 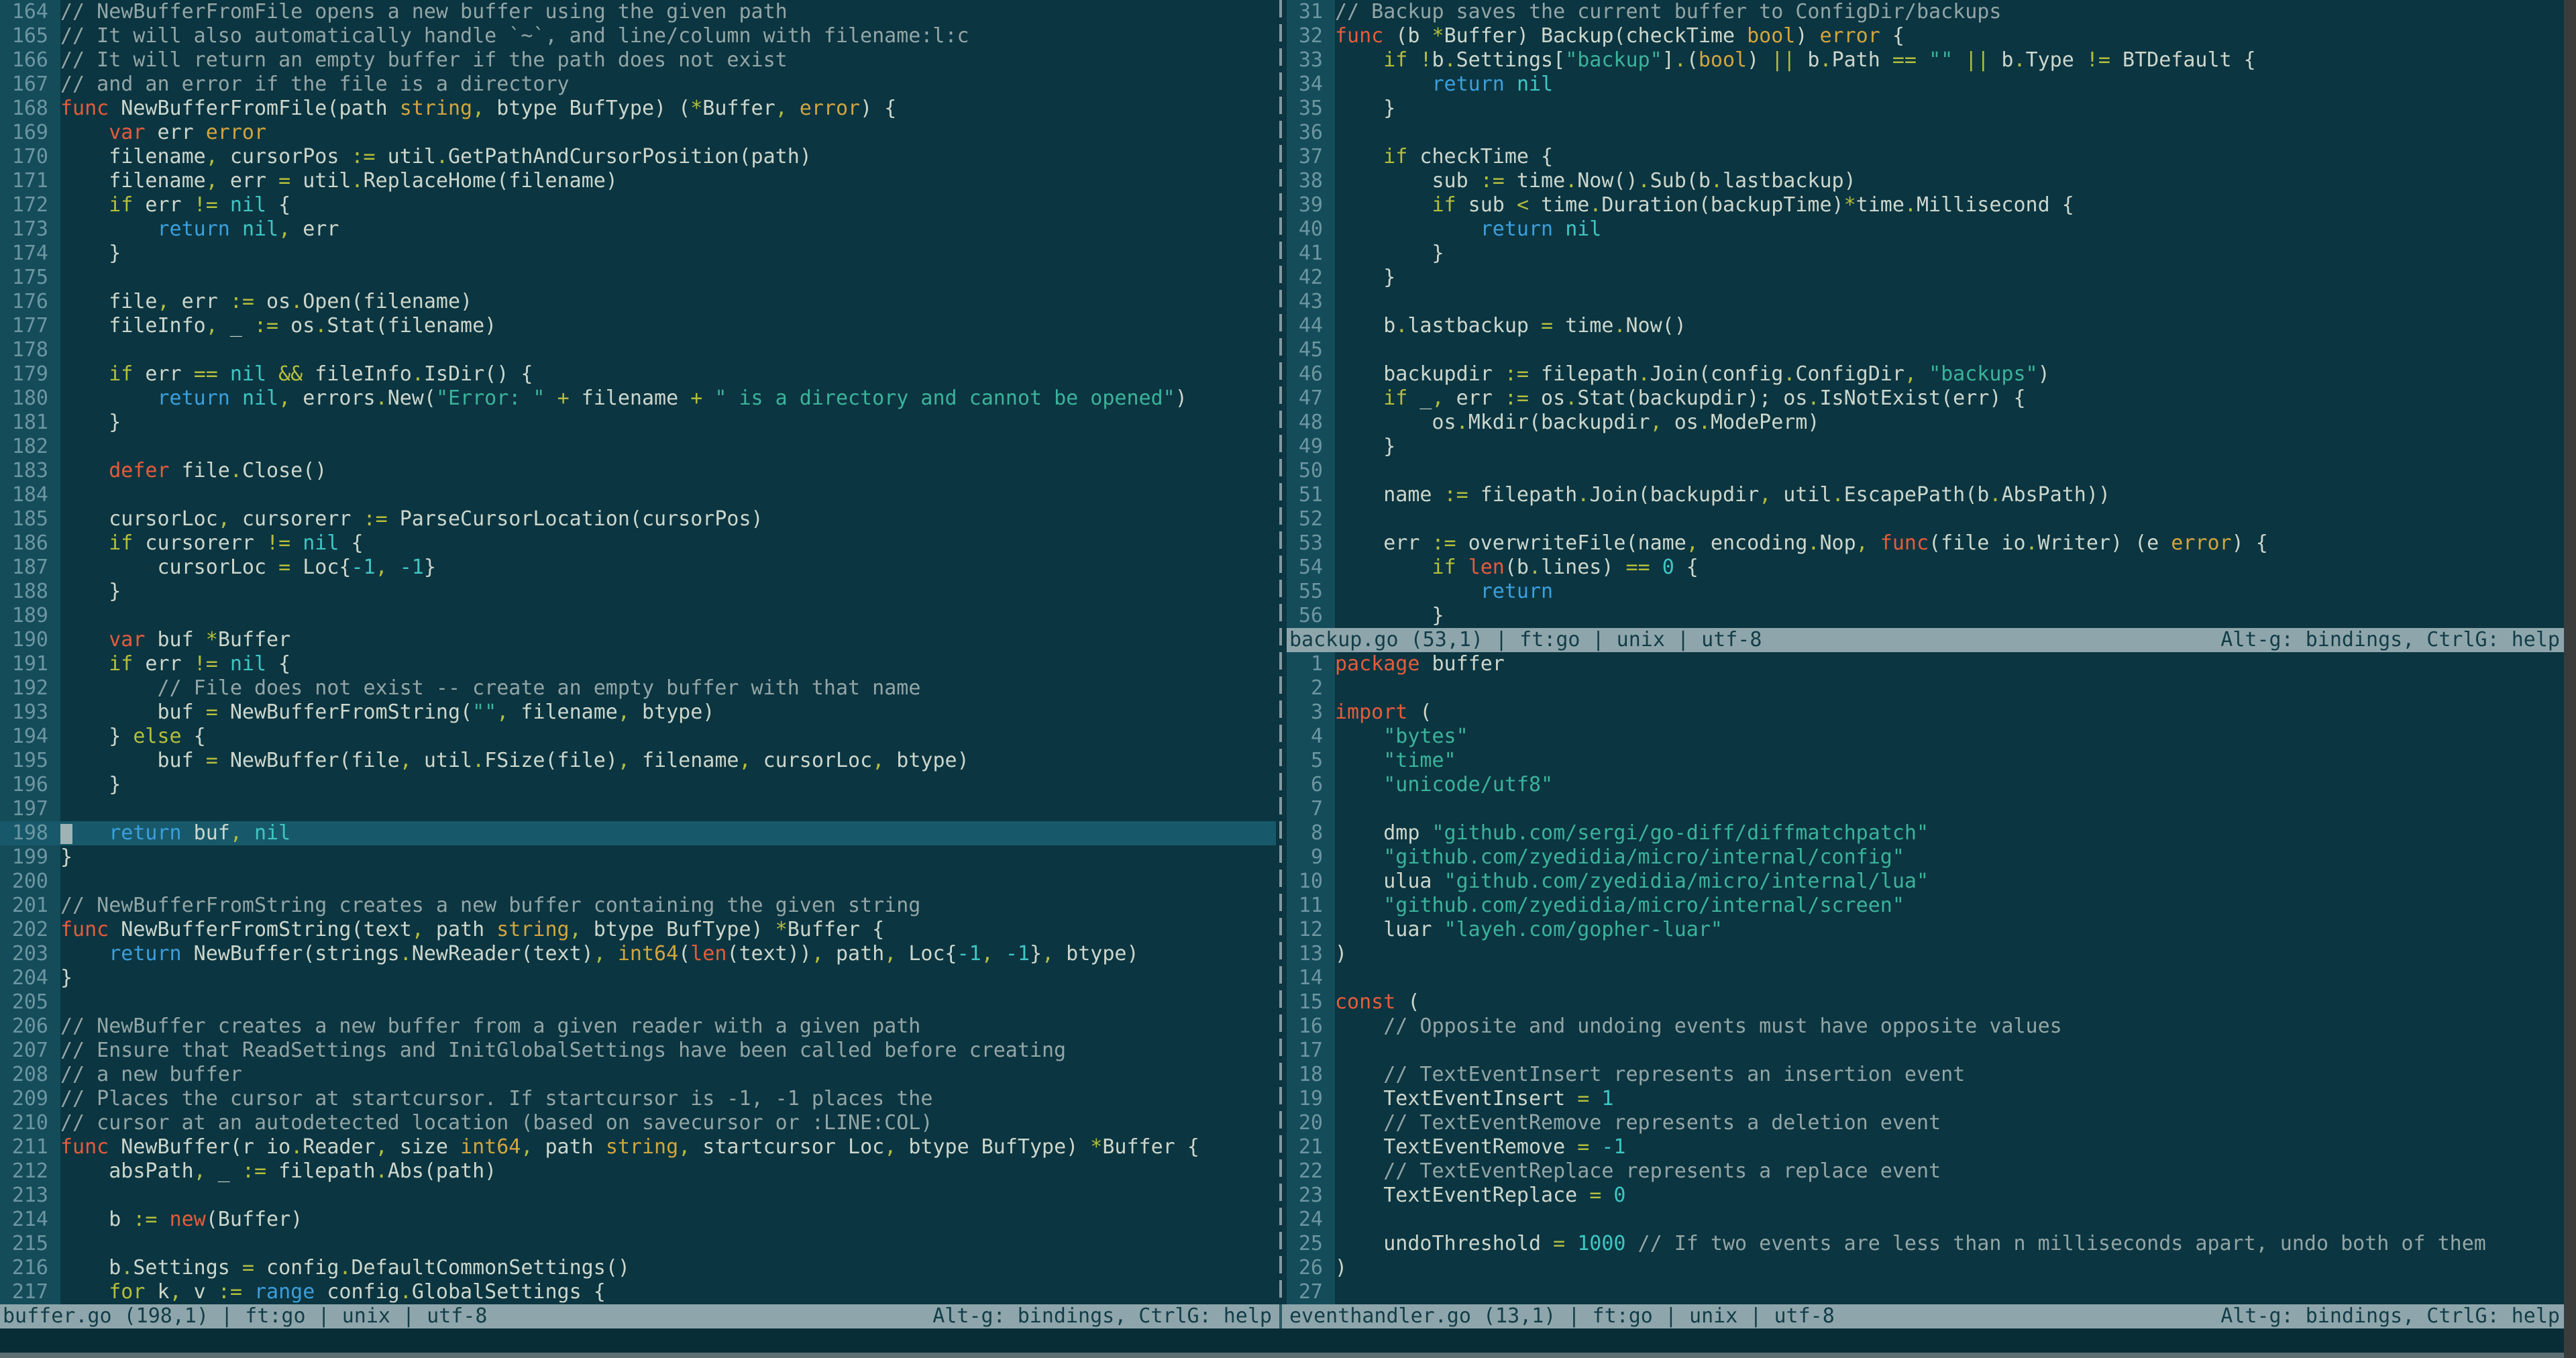 I want to click on code-line: 176 file, err := os.Open(filename), so click(x=638, y=302).